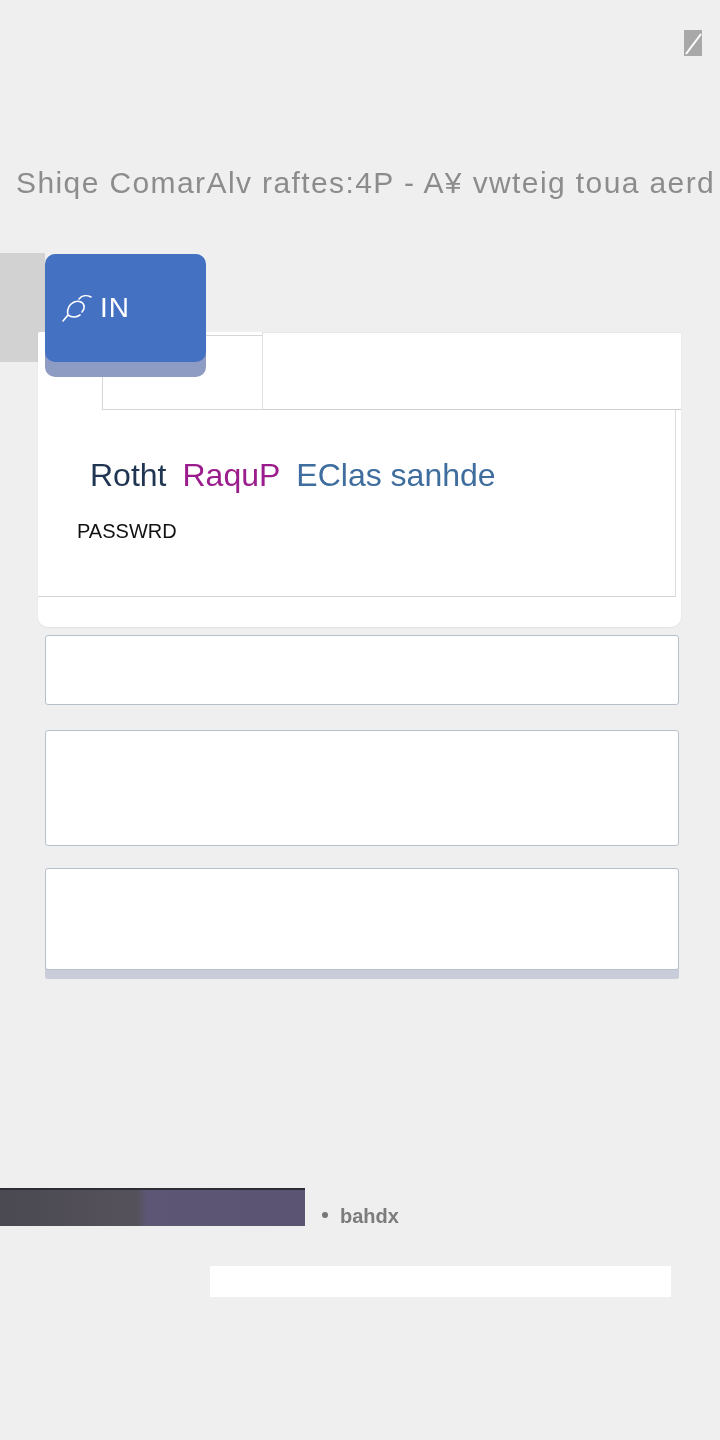 The width and height of the screenshot is (720, 1440). I want to click on title-word: EClas sanhde, so click(396, 475).